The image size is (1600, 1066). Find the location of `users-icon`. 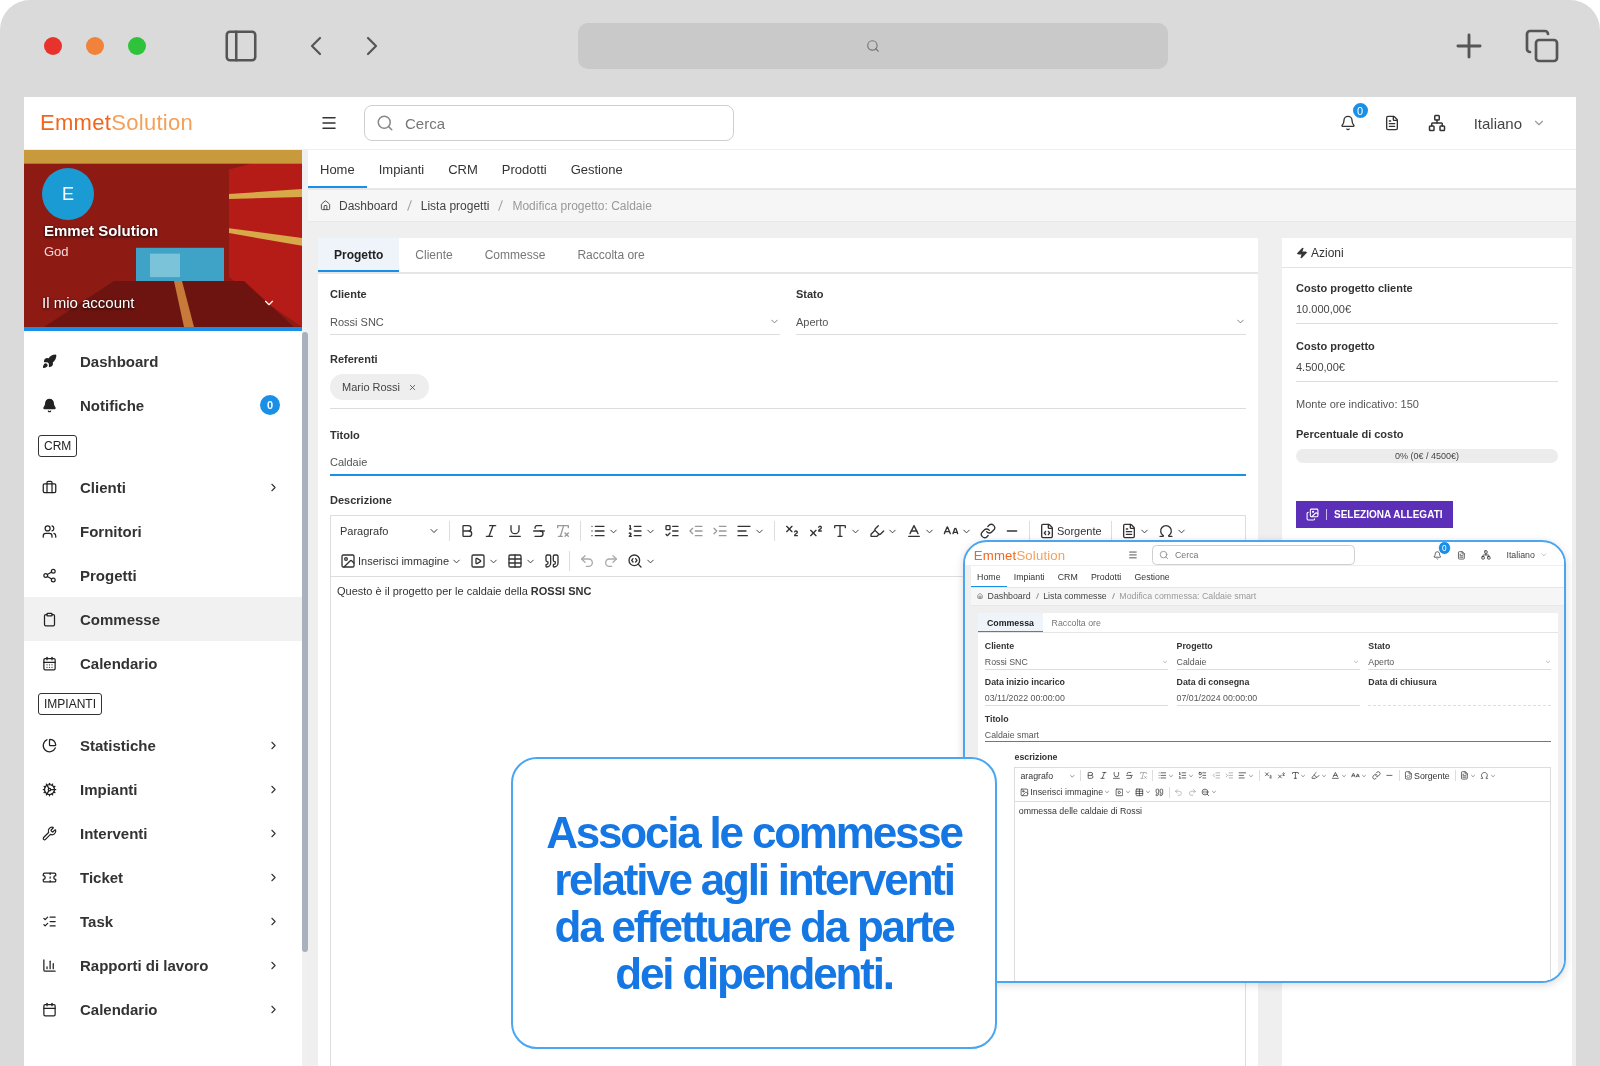

users-icon is located at coordinates (49, 531).